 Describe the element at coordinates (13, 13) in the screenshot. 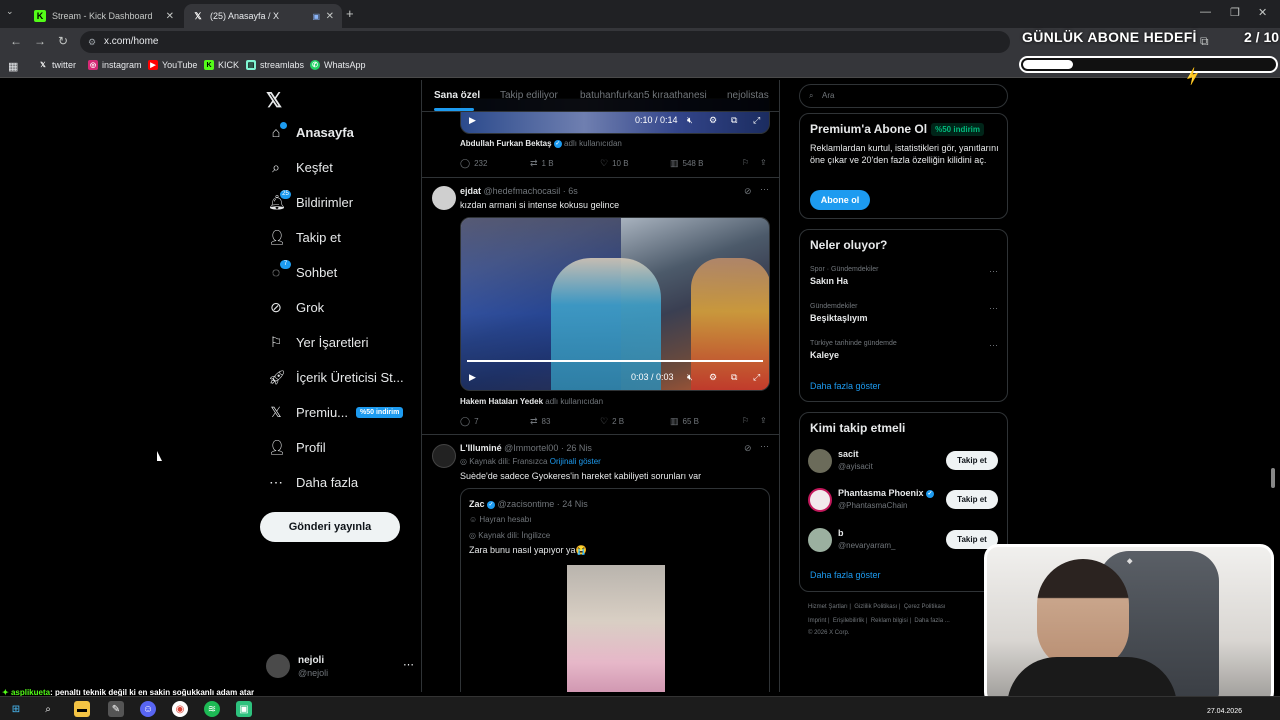

I see `tab-search-icon: ⌄` at that location.